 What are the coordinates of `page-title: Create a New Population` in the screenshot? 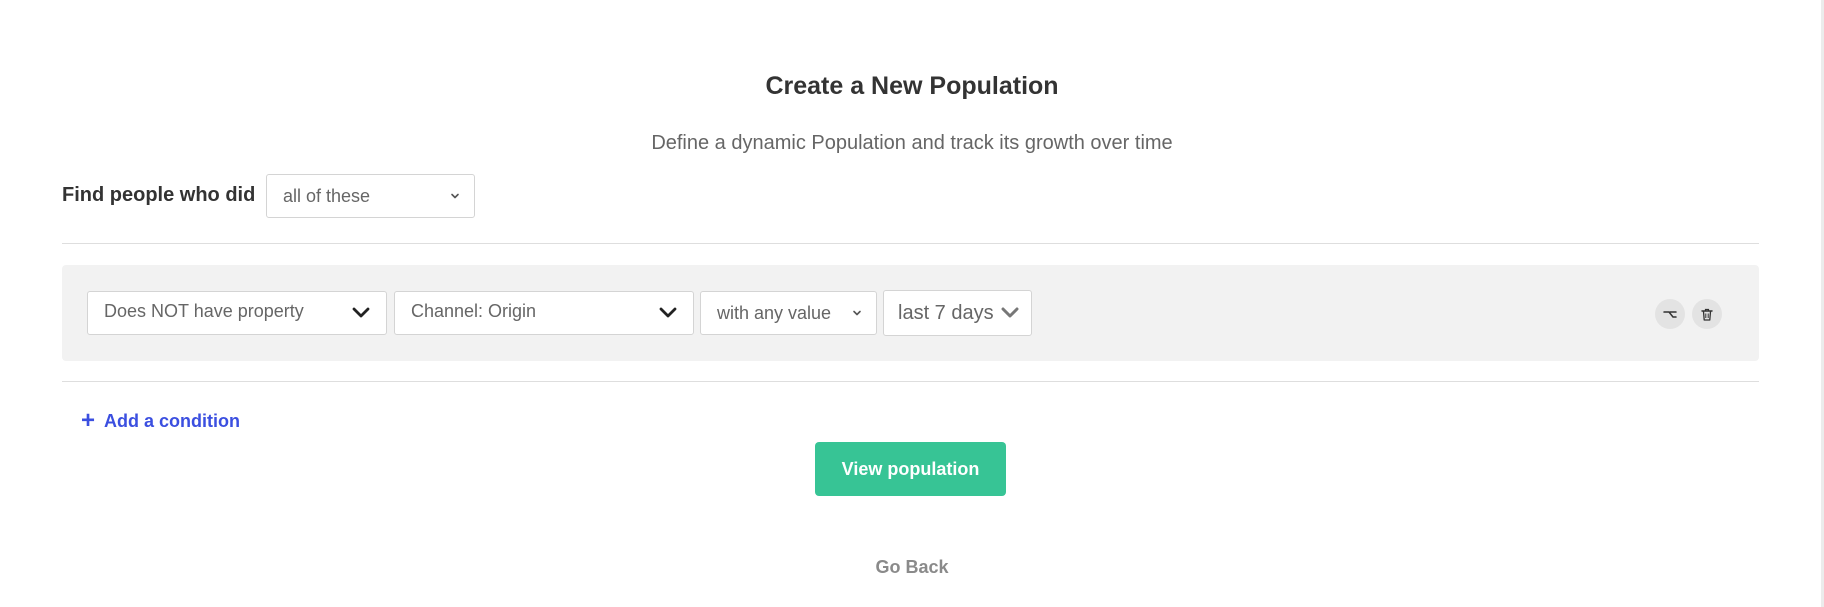 It's located at (912, 86).